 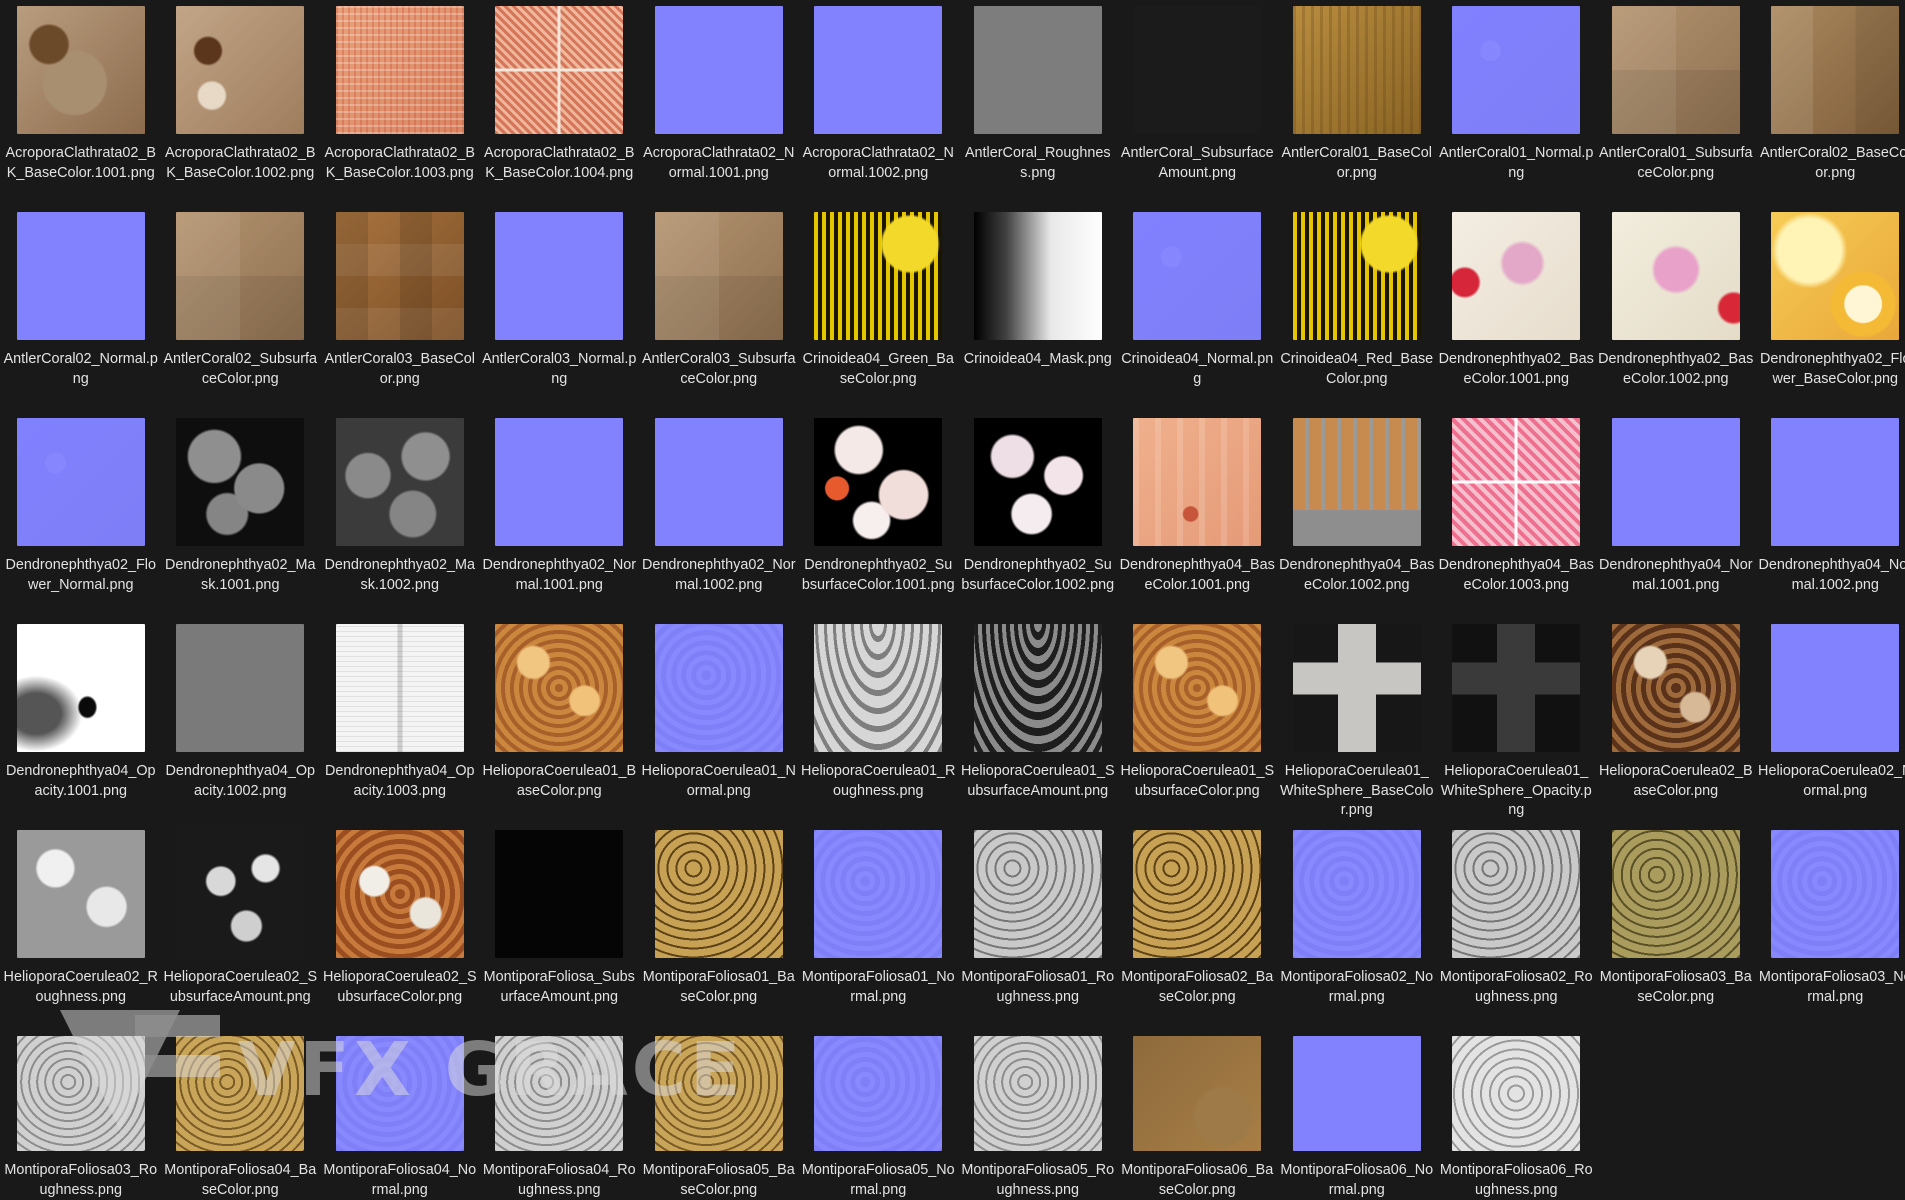 I want to click on file-item: MontiporaFoliosa01_Roughness.png, so click(x=1038, y=927).